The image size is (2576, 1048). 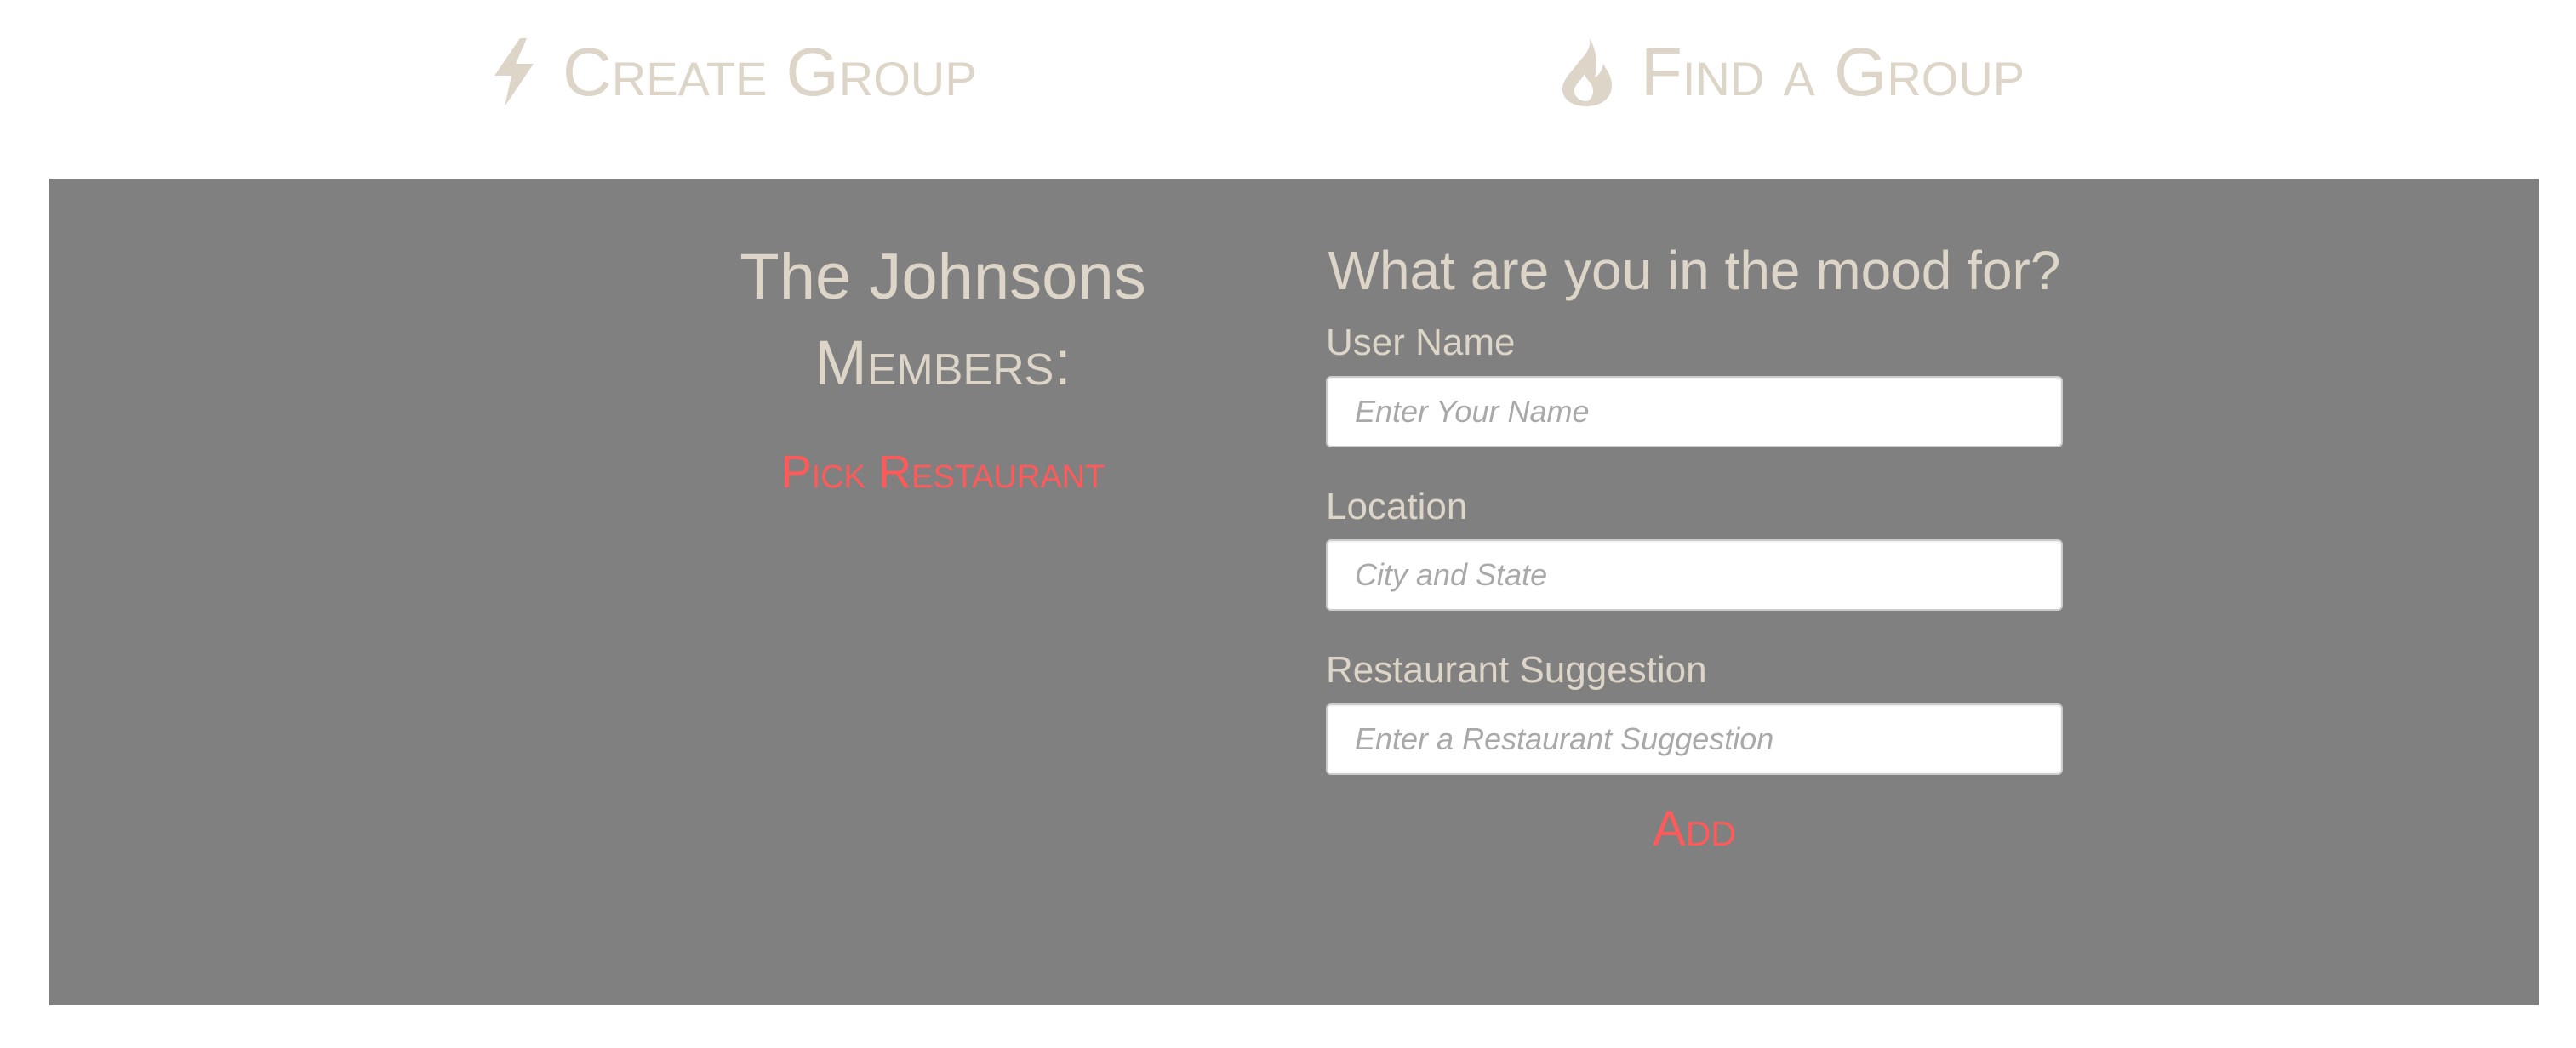 What do you see at coordinates (943, 277) in the screenshot?
I see `group-name: The Johnsons` at bounding box center [943, 277].